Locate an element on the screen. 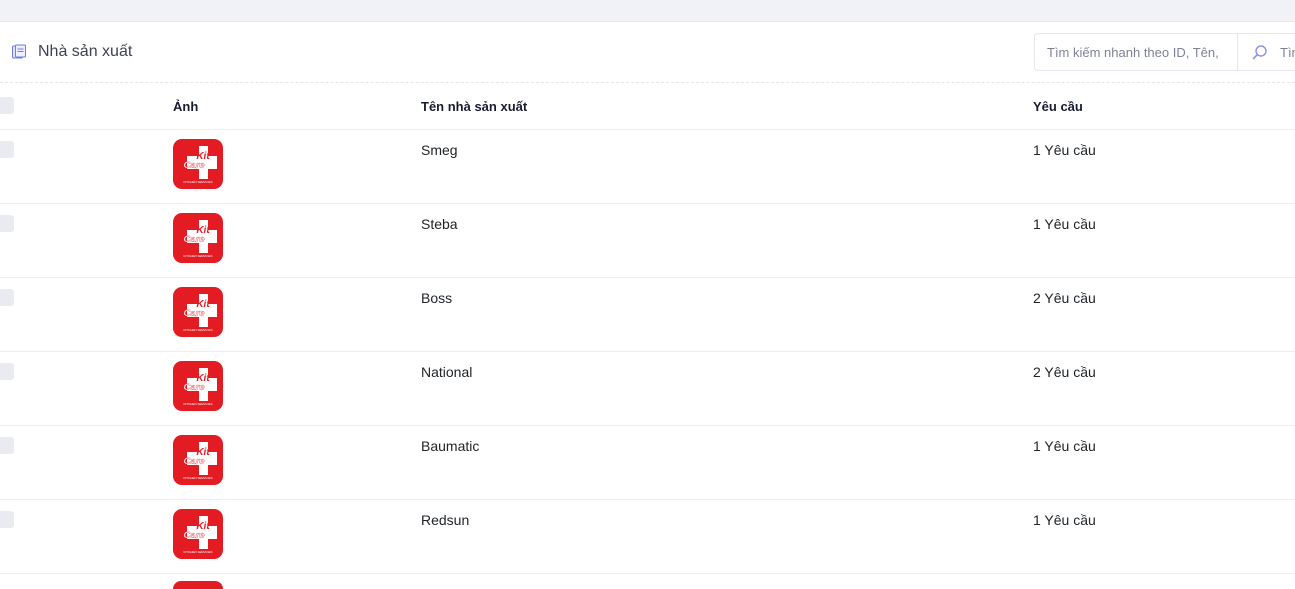 The width and height of the screenshot is (1295, 589). column-header-requests: Yêu cầu is located at coordinates (1058, 106).